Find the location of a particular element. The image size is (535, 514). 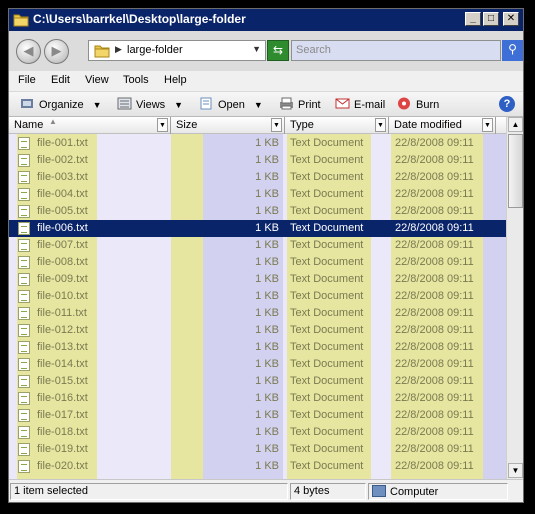

forward-button: ▶ is located at coordinates (56, 51).